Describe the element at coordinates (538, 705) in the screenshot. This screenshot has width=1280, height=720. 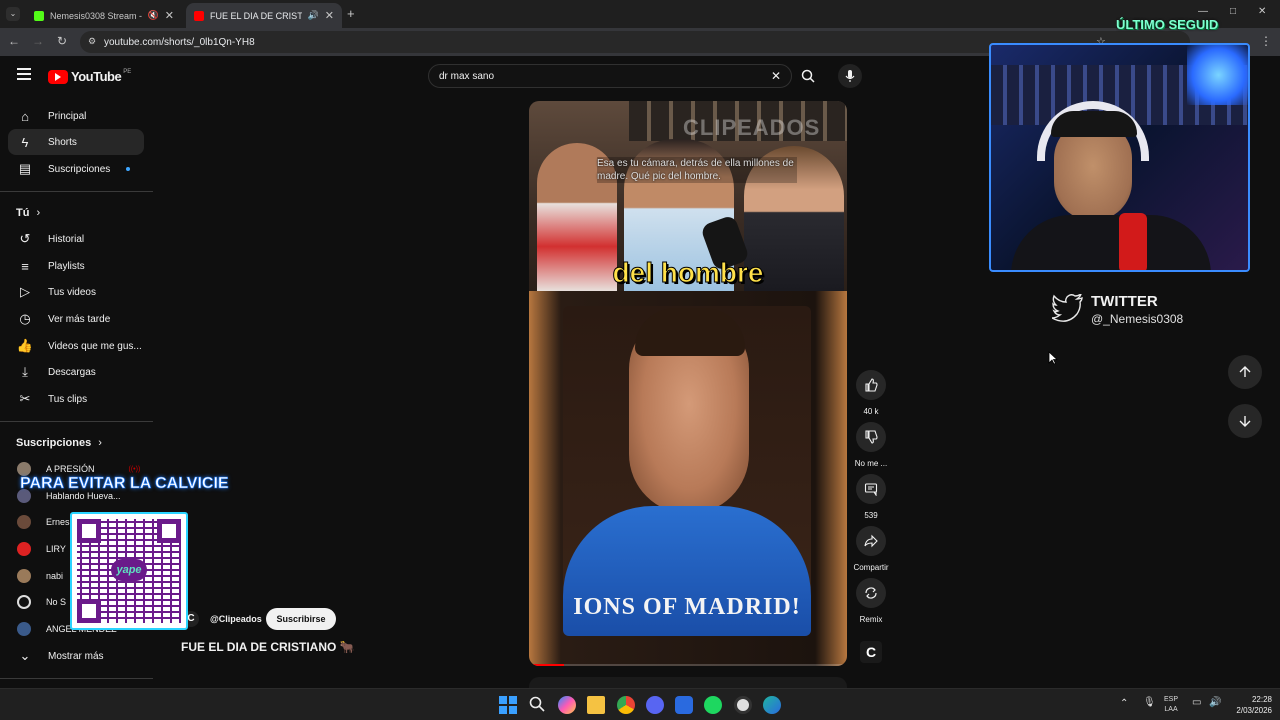
I see `search-icon` at that location.